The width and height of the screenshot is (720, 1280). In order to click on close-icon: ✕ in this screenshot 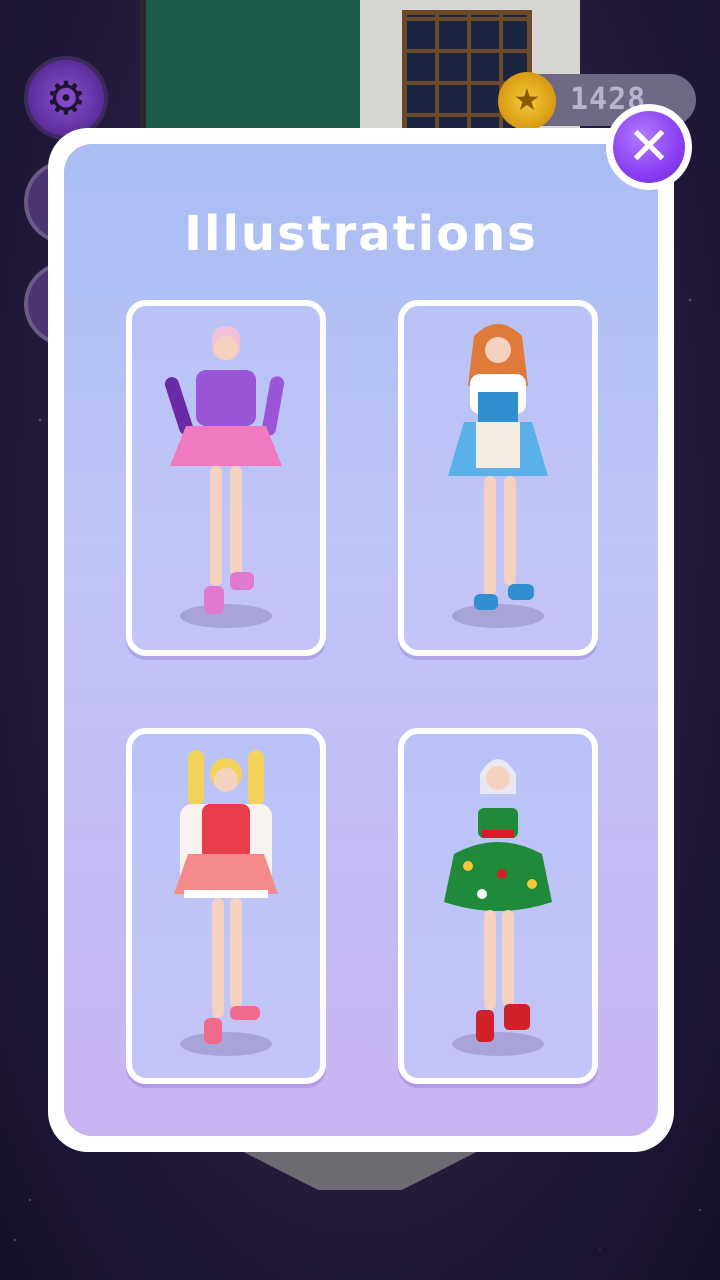, I will do `click(649, 147)`.